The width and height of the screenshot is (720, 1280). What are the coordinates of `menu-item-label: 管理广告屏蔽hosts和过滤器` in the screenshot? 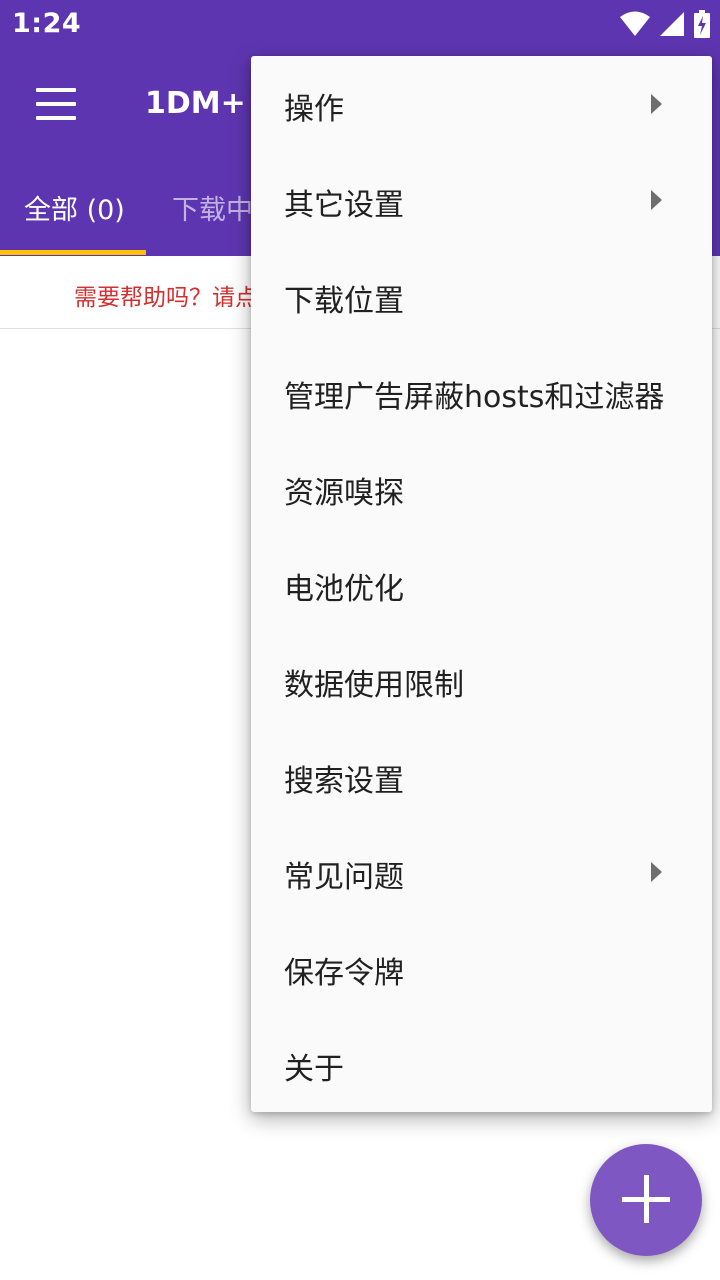 It's located at (474, 397).